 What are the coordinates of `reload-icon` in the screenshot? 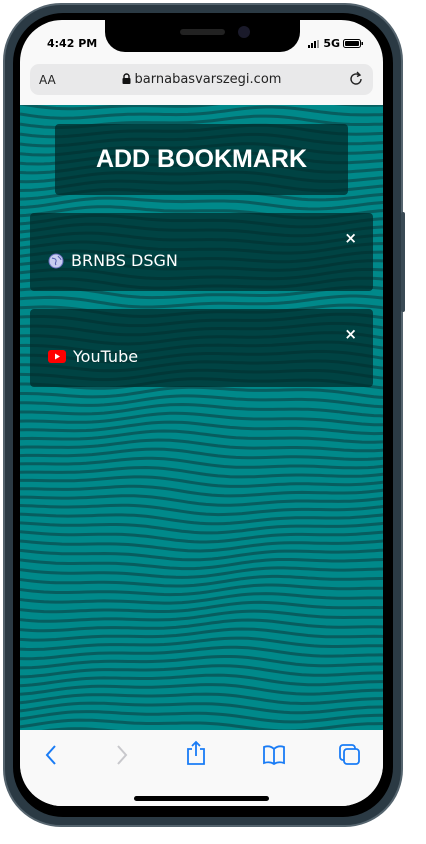 It's located at (356, 79).